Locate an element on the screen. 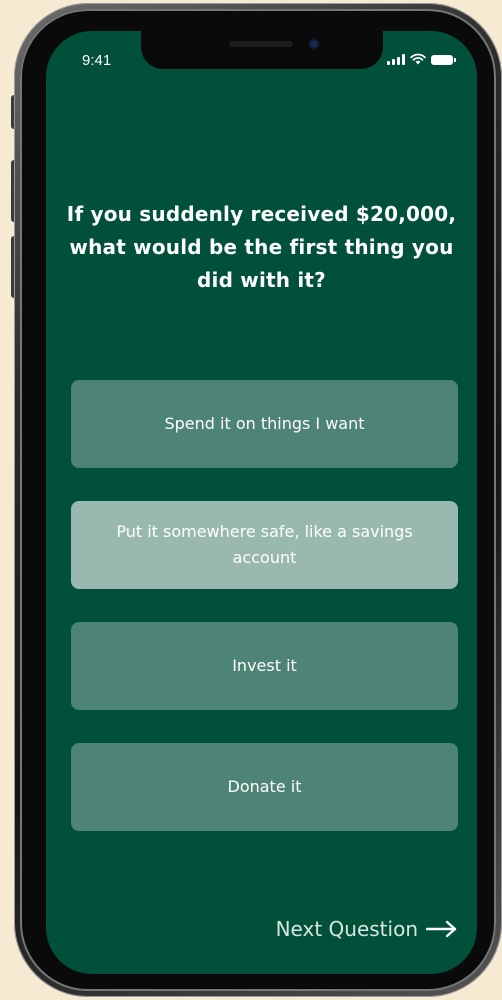 Image resolution: width=502 pixels, height=1000 pixels. option-invest: Invest it is located at coordinates (264, 666).